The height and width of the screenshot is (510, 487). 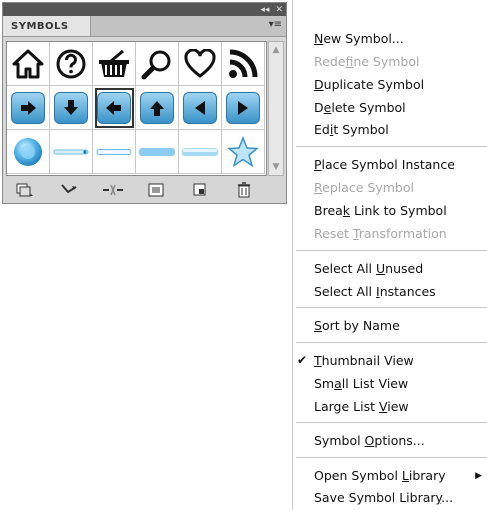 What do you see at coordinates (364, 360) in the screenshot?
I see `menu-item-thumbnail-view: Thumbnail View` at bounding box center [364, 360].